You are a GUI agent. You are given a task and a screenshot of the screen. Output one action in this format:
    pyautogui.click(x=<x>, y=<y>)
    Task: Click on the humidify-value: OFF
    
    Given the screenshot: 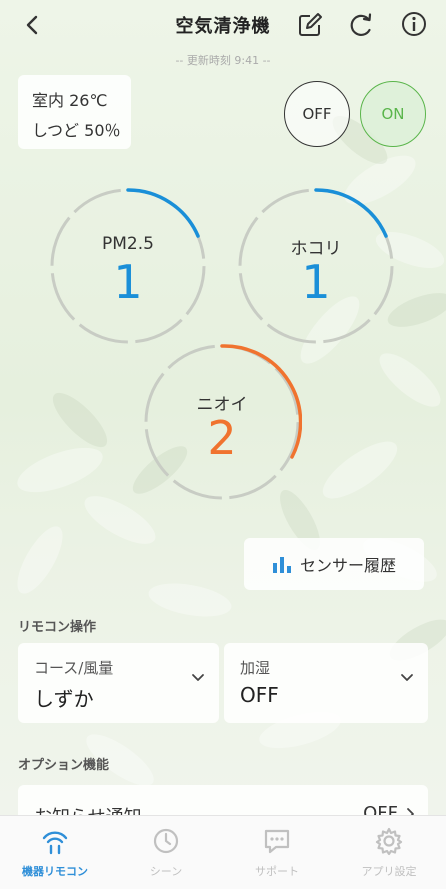 What is the action you would take?
    pyautogui.click(x=259, y=695)
    